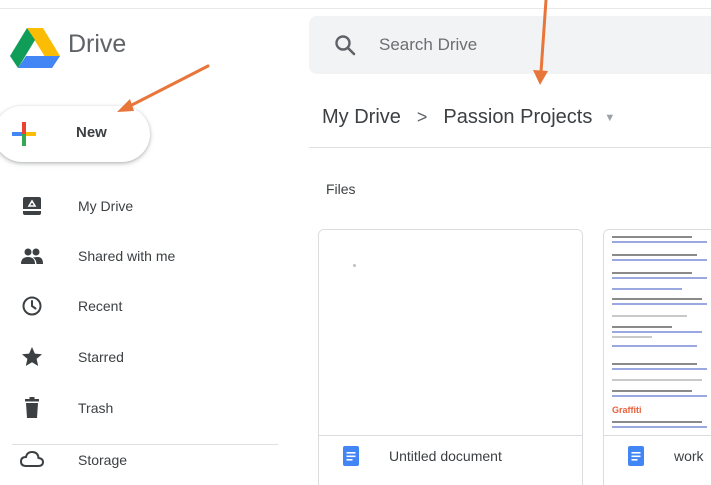 The width and height of the screenshot is (711, 485). I want to click on people-icon, so click(32, 256).